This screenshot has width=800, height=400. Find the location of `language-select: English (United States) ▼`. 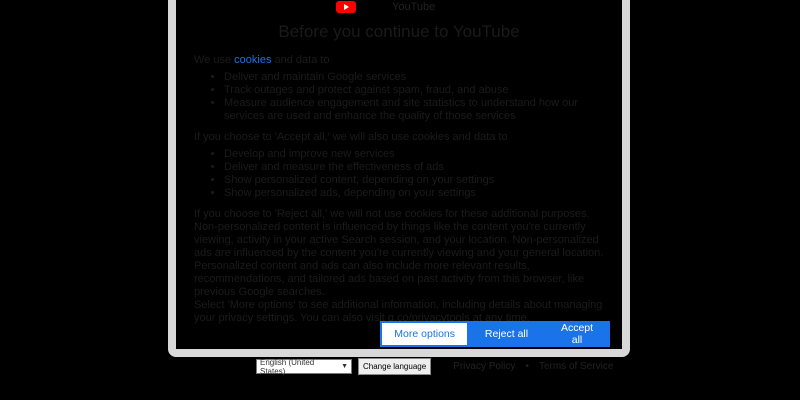

language-select: English (United States) ▼ is located at coordinates (304, 366).